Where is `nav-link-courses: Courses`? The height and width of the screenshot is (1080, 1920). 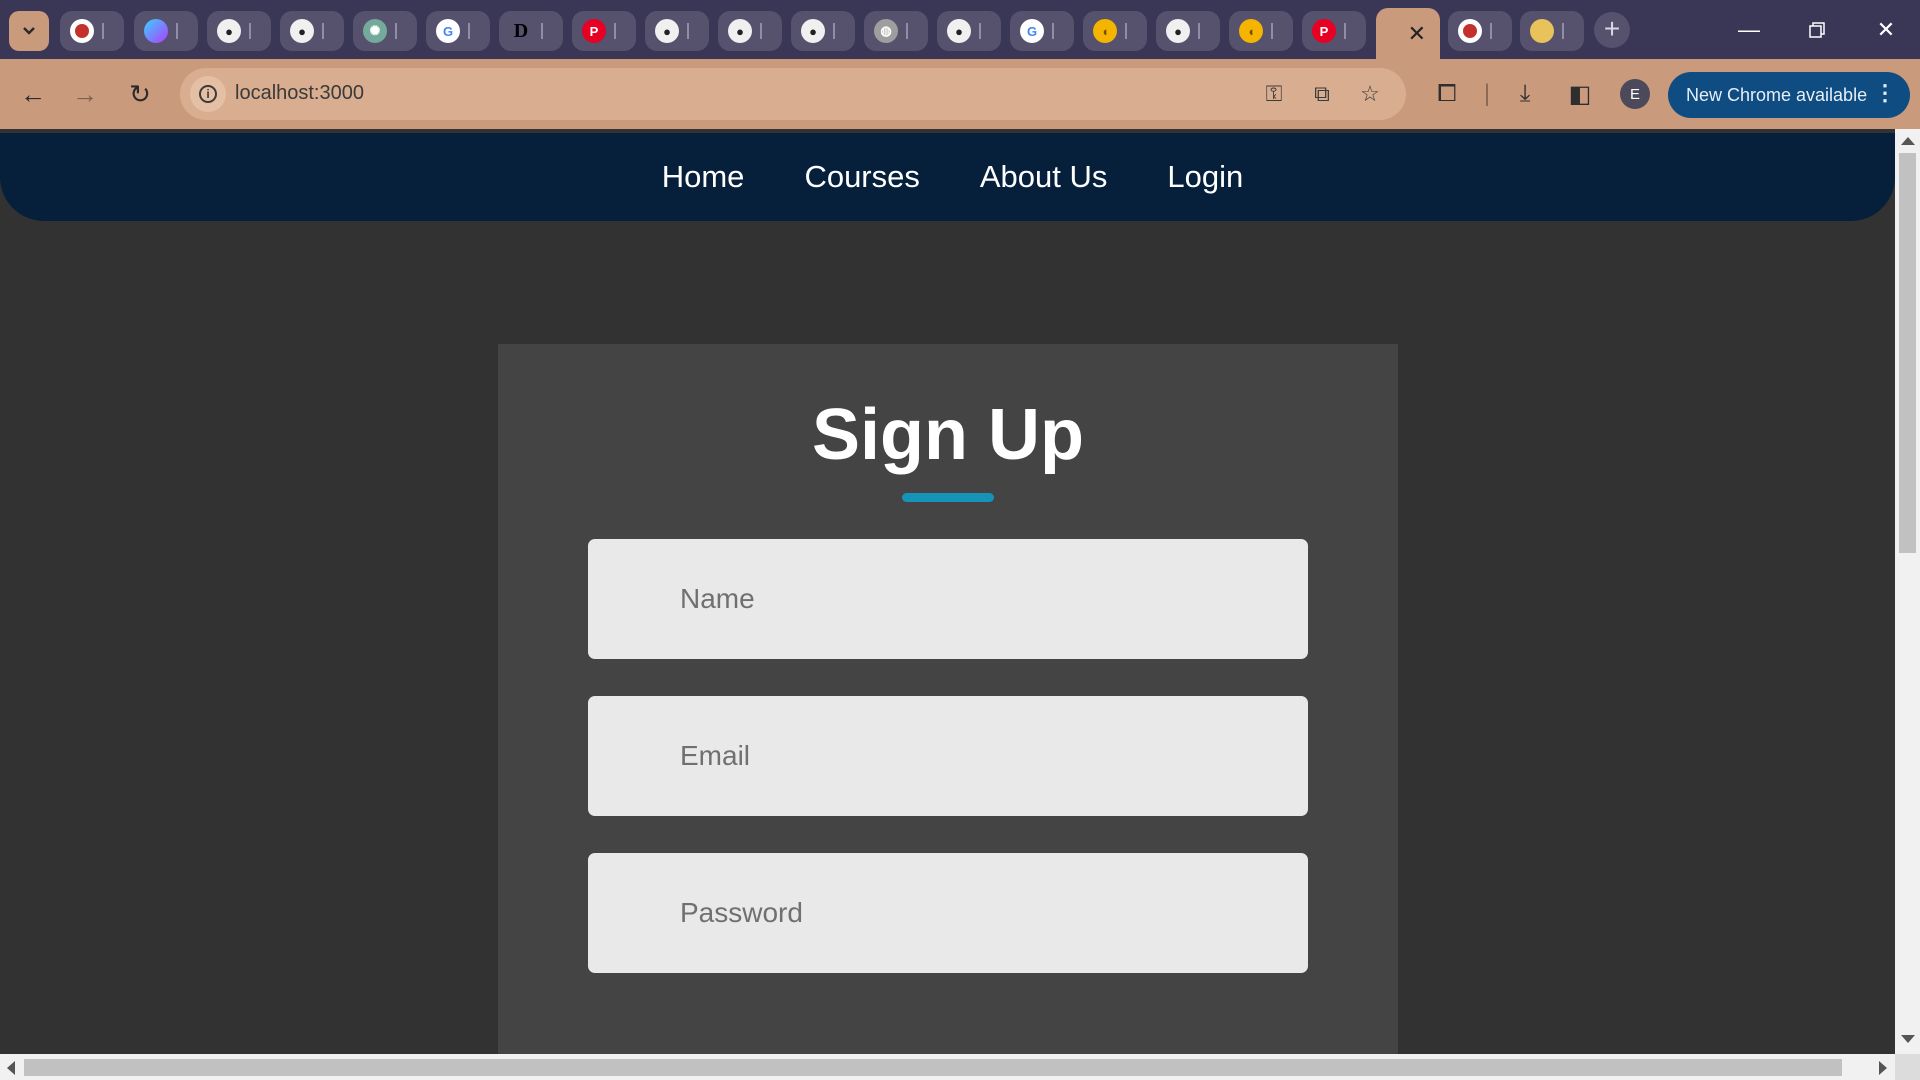
nav-link-courses: Courses is located at coordinates (861, 177).